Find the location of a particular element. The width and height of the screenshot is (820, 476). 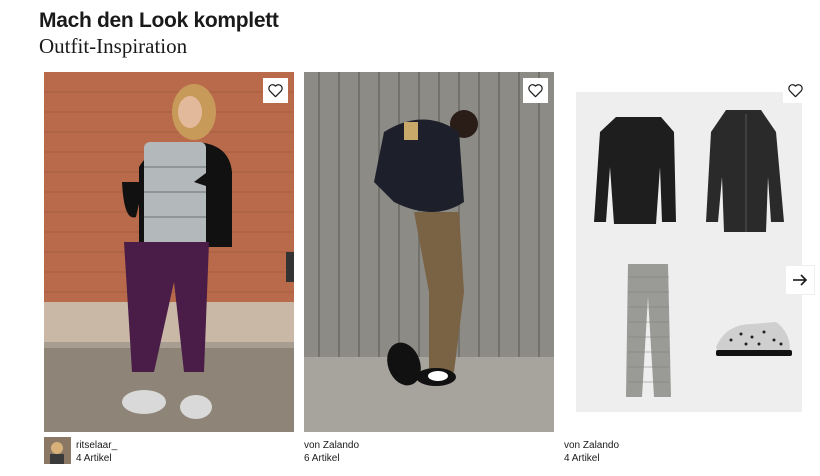

carousel-next-button is located at coordinates (800, 280).